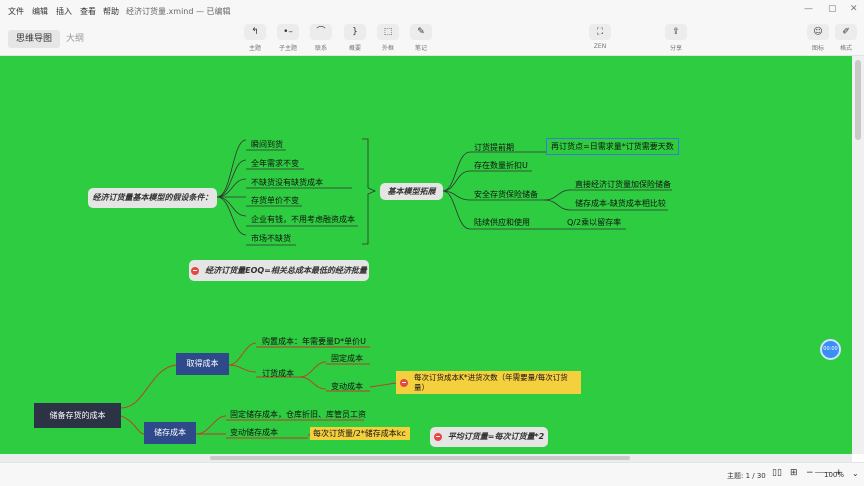 Image resolution: width=864 pixels, height=486 pixels. What do you see at coordinates (267, 144) in the screenshot?
I see `assumption-item: 瞬间到货` at bounding box center [267, 144].